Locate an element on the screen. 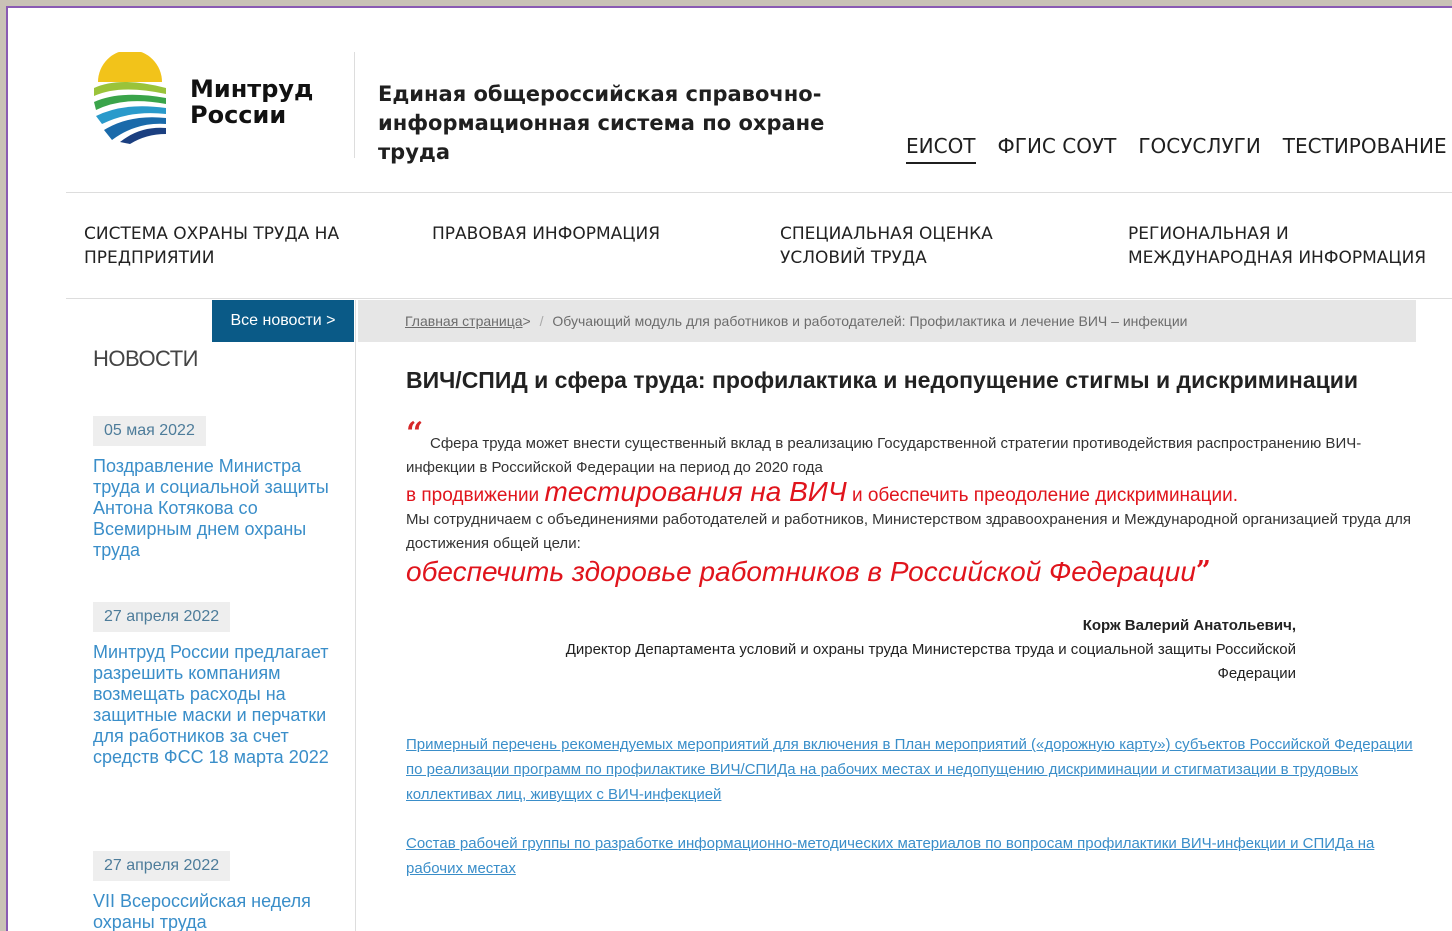  sidebar-divider is located at coordinates (355, 615).